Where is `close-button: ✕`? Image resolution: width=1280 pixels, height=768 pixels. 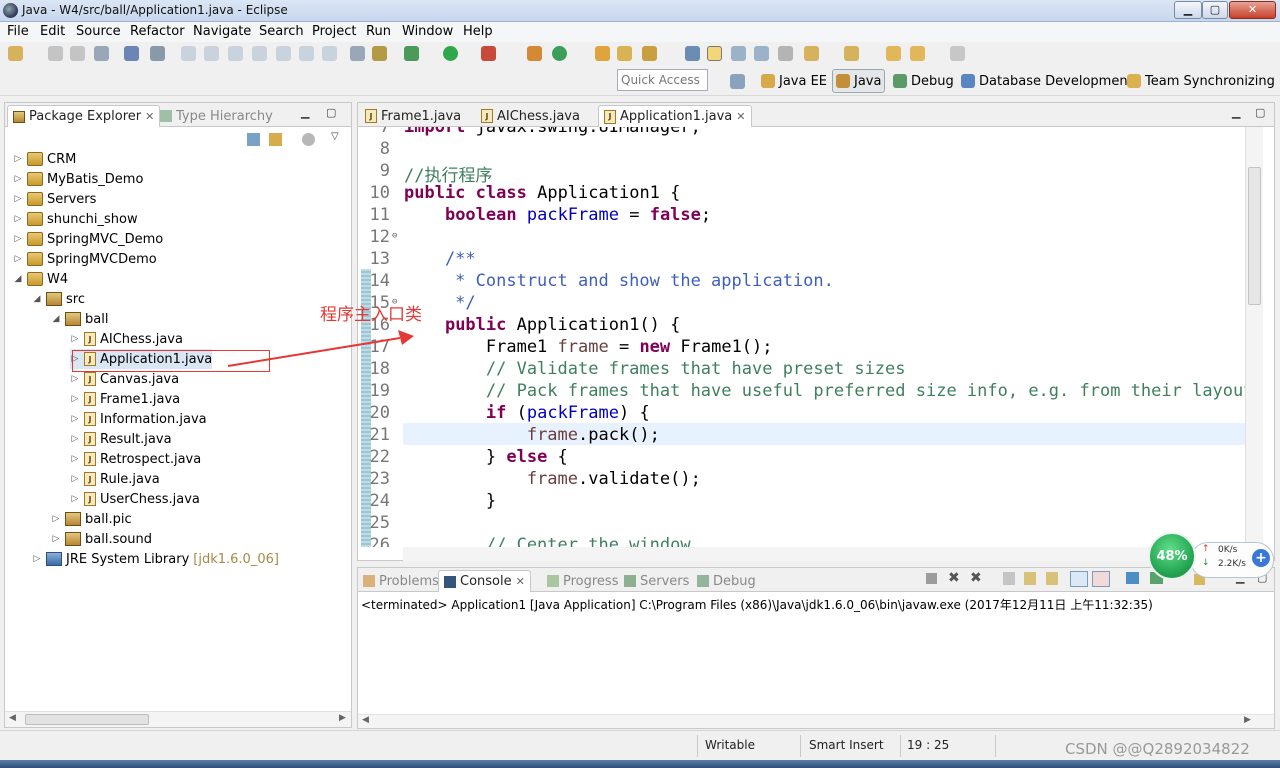 close-button: ✕ is located at coordinates (1252, 10).